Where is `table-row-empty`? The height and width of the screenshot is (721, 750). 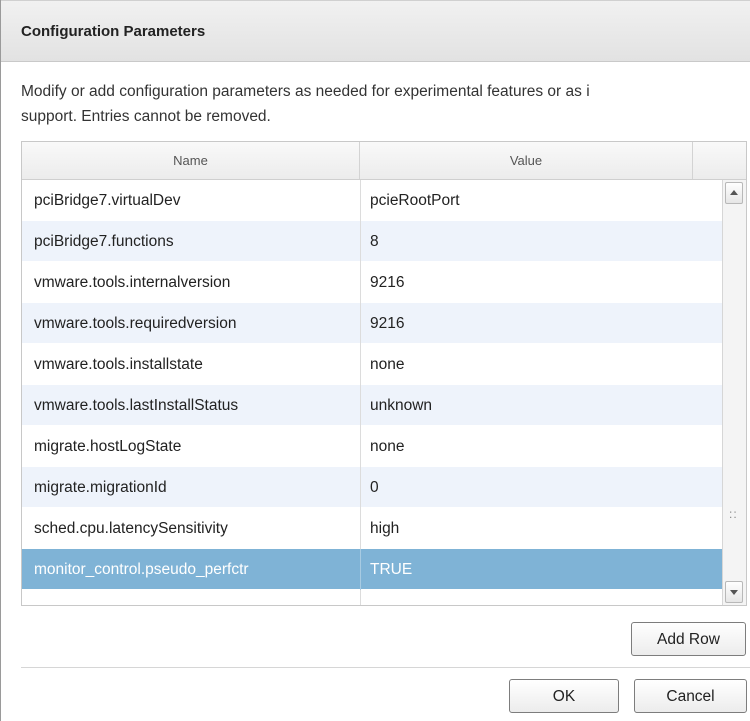
table-row-empty is located at coordinates (372, 597).